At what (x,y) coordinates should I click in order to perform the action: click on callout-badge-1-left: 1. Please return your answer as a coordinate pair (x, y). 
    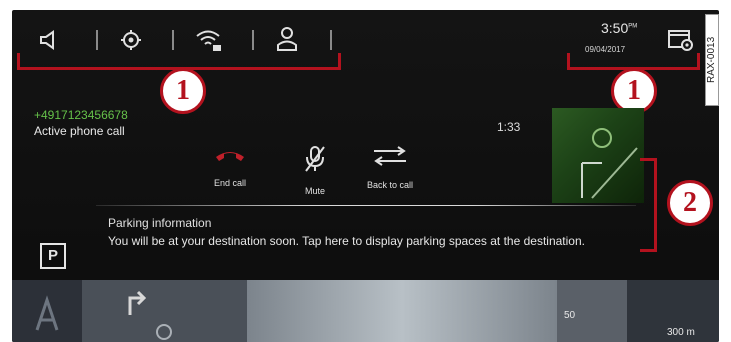
    Looking at the image, I should click on (183, 91).